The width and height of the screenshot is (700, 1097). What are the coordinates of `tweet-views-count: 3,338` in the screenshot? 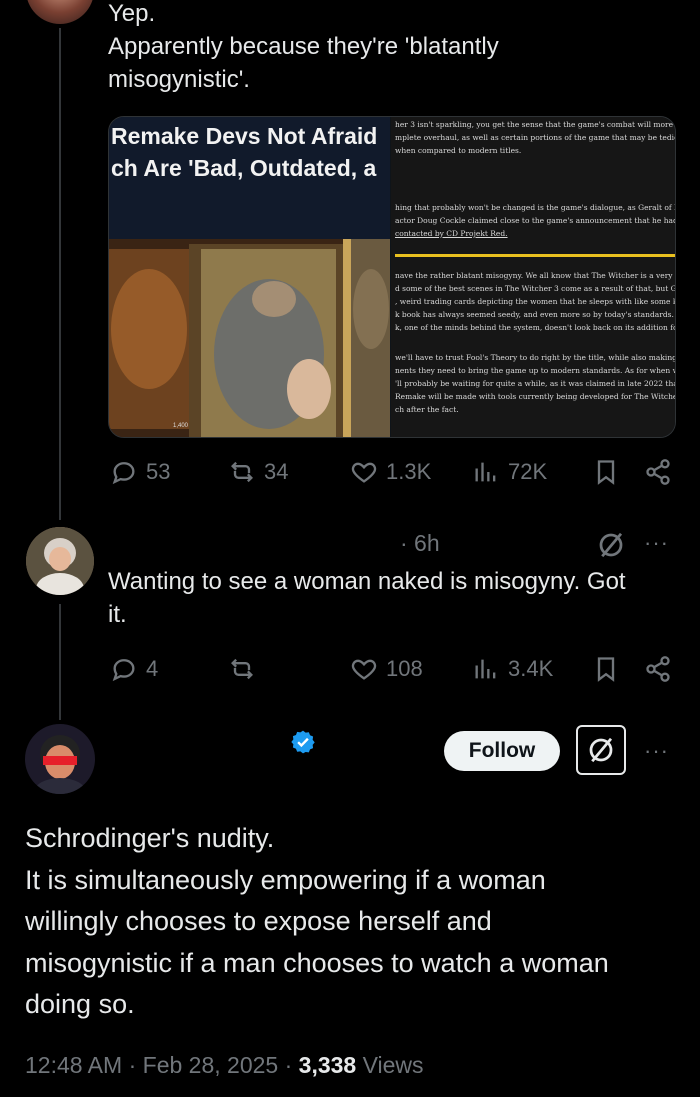 It's located at (327, 1065).